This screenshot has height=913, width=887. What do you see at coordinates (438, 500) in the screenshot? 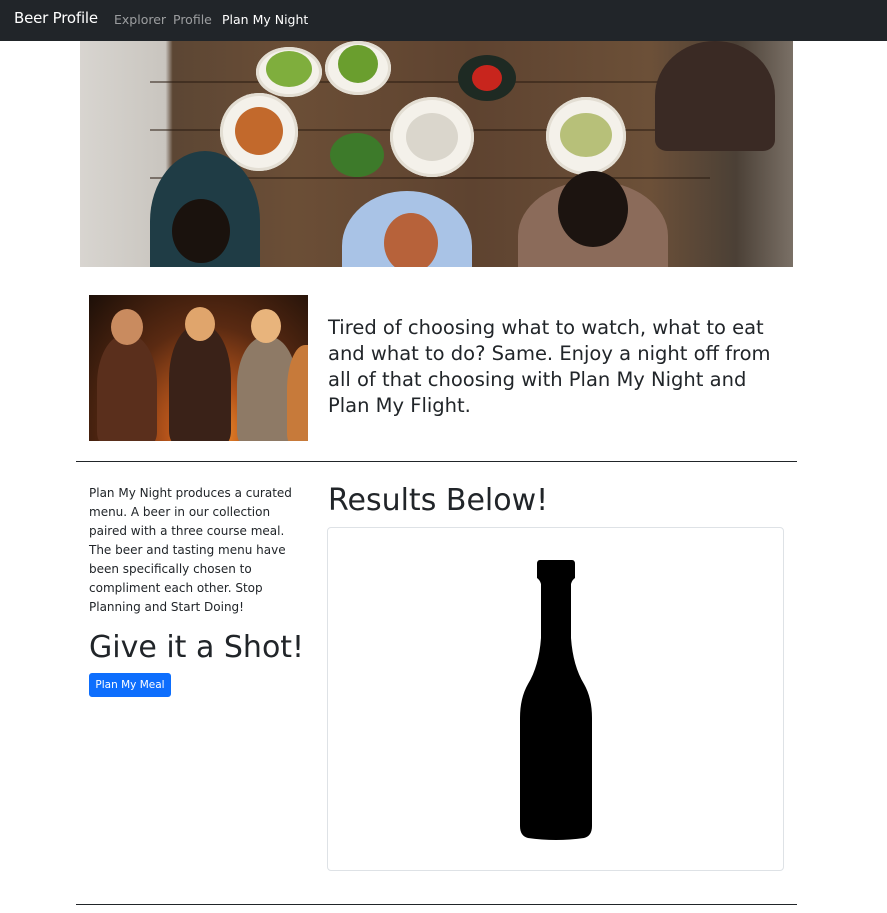
I see `results-heading: Results Below!` at bounding box center [438, 500].